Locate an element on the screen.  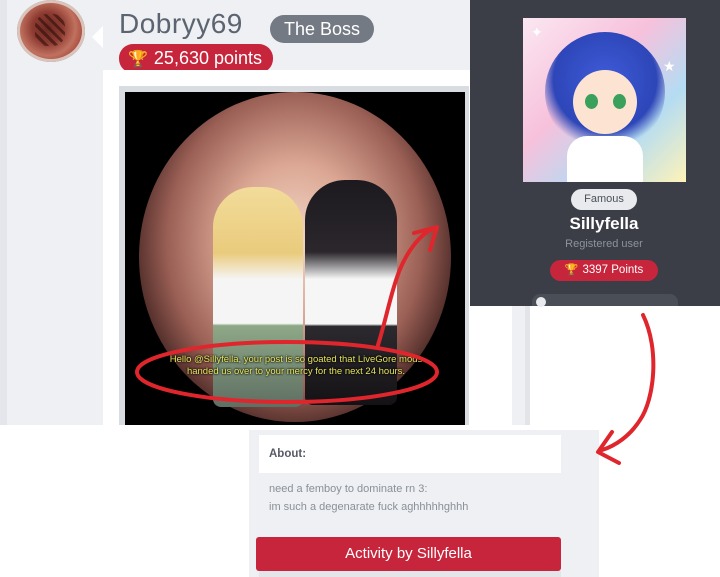
profile-title-chip: Famous is located at coordinates (604, 199).